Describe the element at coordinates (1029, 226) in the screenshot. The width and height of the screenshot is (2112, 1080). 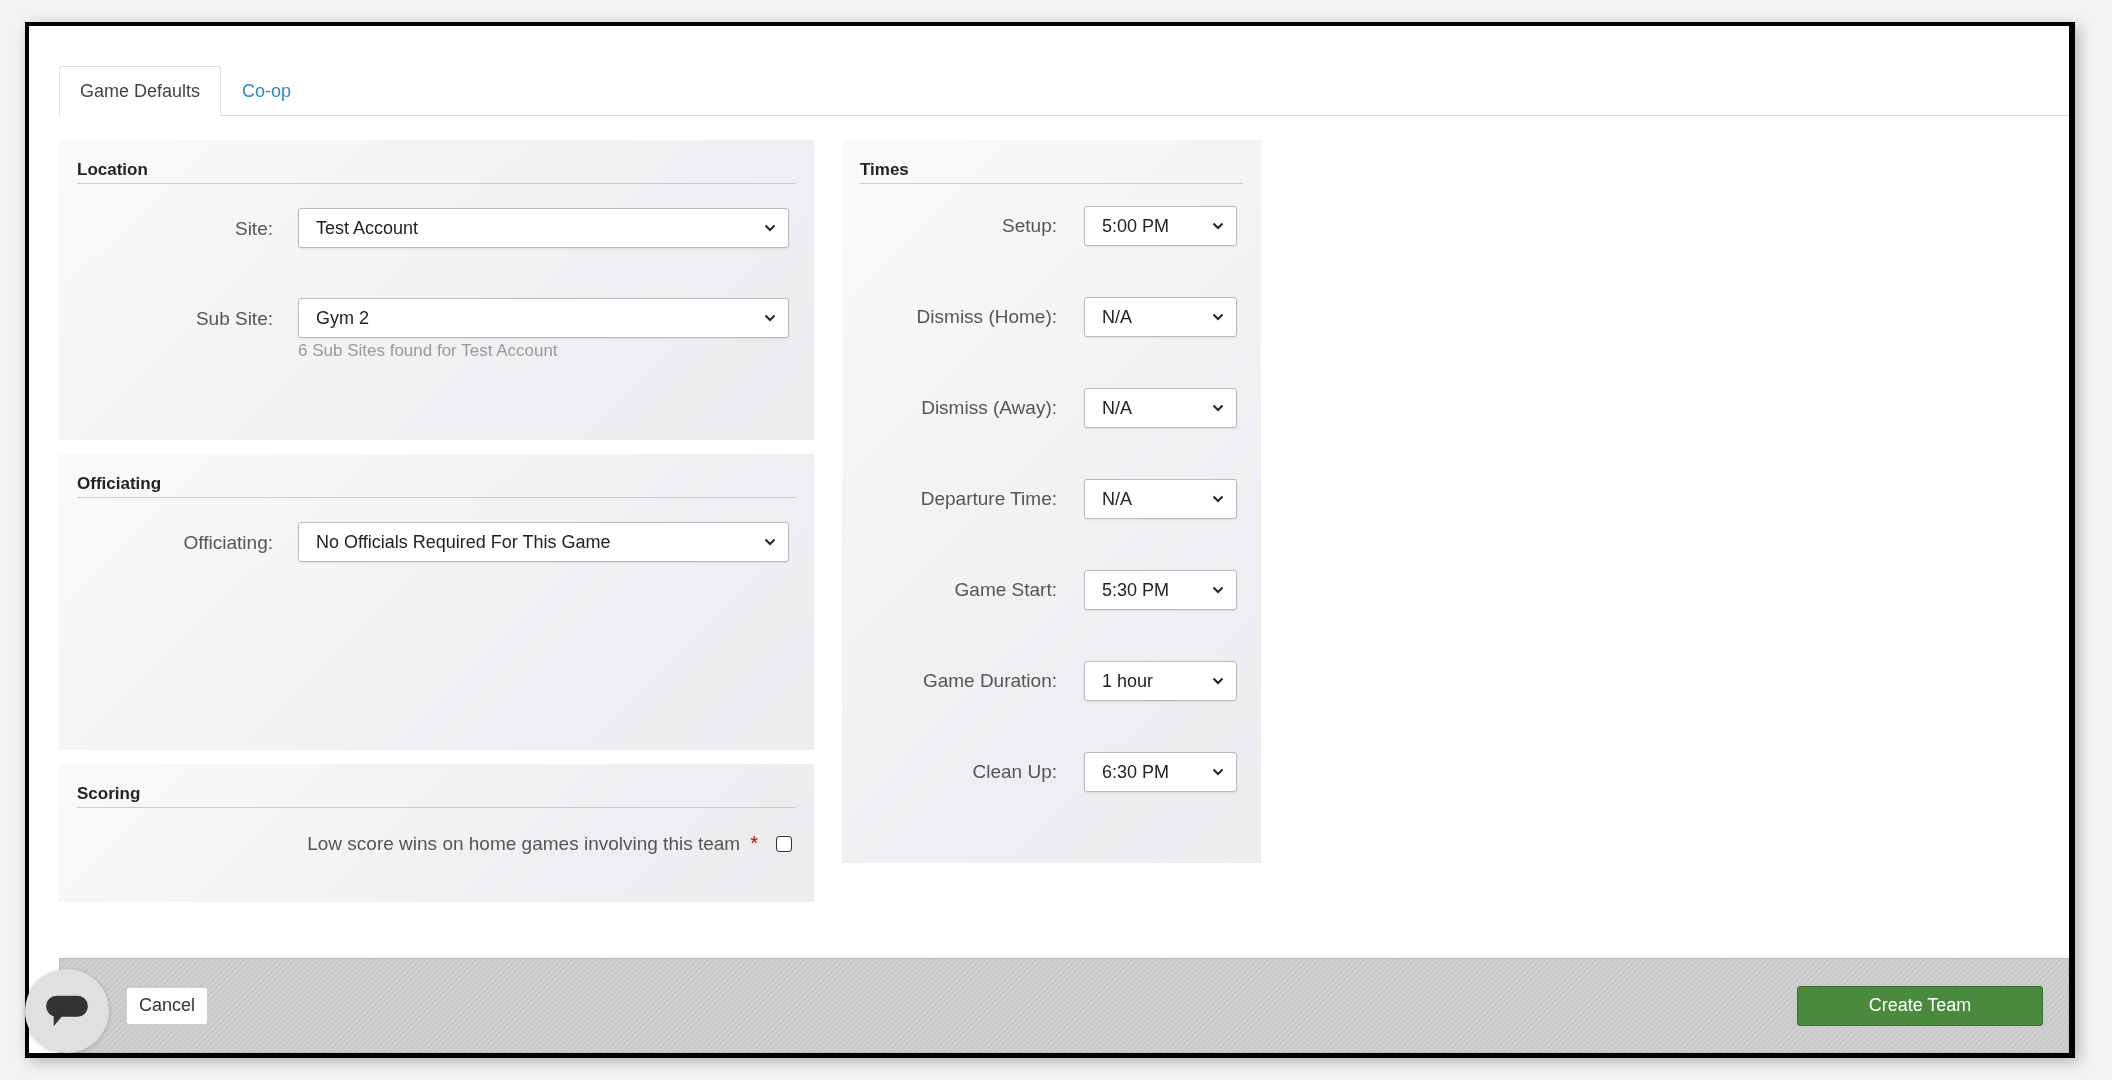
I see `field-label: Setup:` at that location.